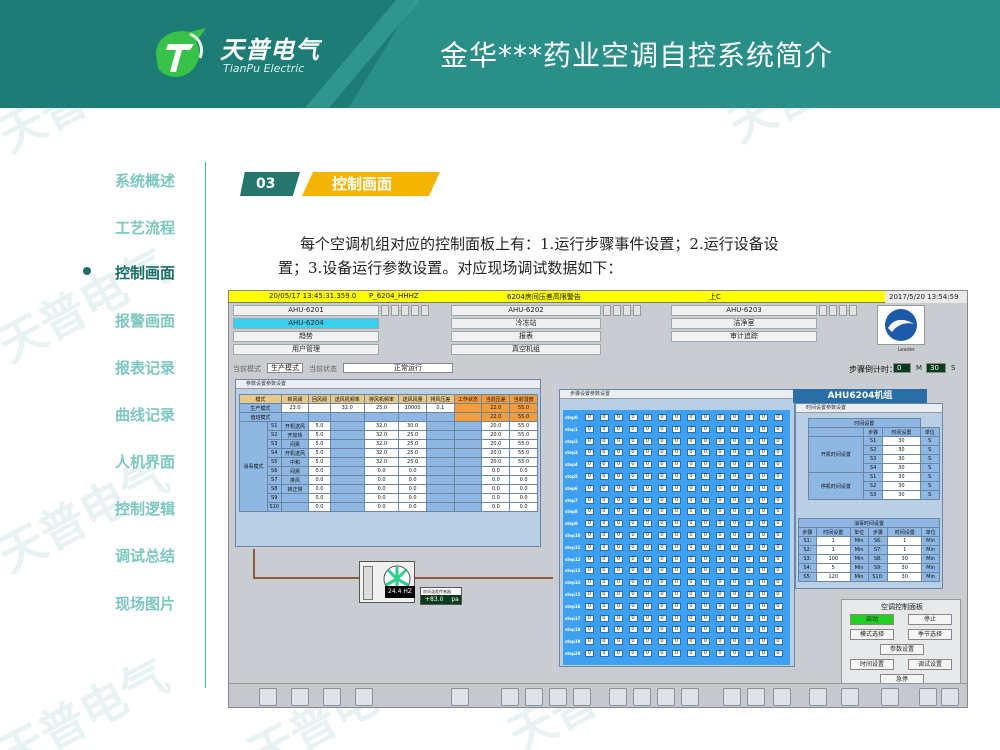 The image size is (1000, 750). Describe the element at coordinates (412, 435) in the screenshot. I see `step-c: 25.0` at that location.